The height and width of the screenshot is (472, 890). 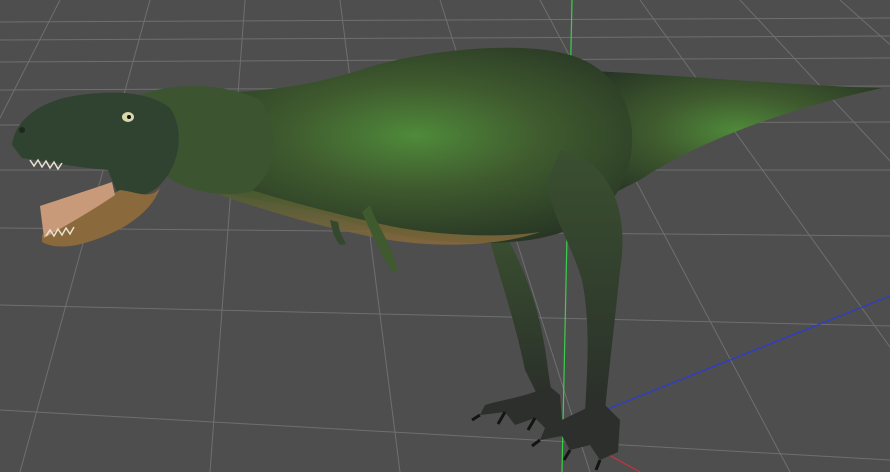 I want to click on pupil, so click(x=129, y=117).